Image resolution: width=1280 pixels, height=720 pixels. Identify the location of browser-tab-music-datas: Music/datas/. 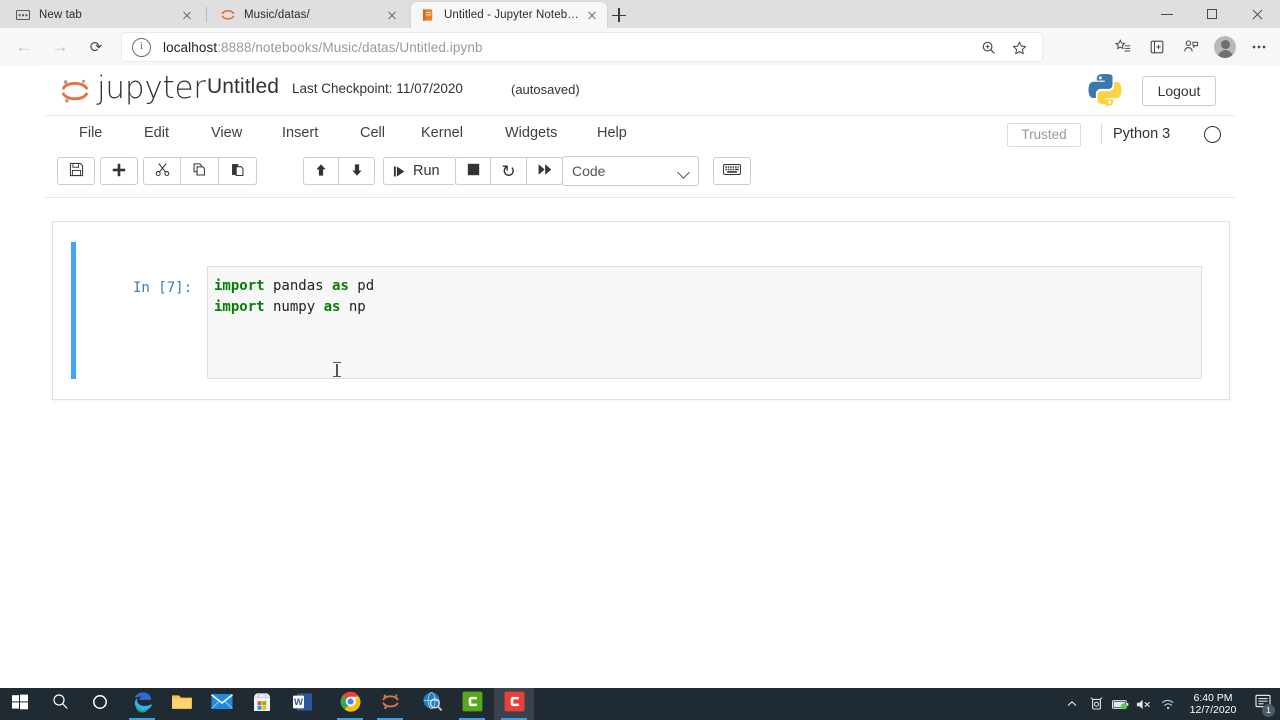
(309, 15).